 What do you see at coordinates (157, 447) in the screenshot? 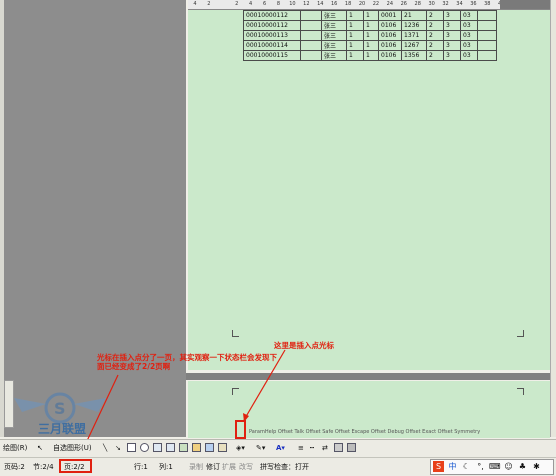
I see `textbox-tool-icon` at bounding box center [157, 447].